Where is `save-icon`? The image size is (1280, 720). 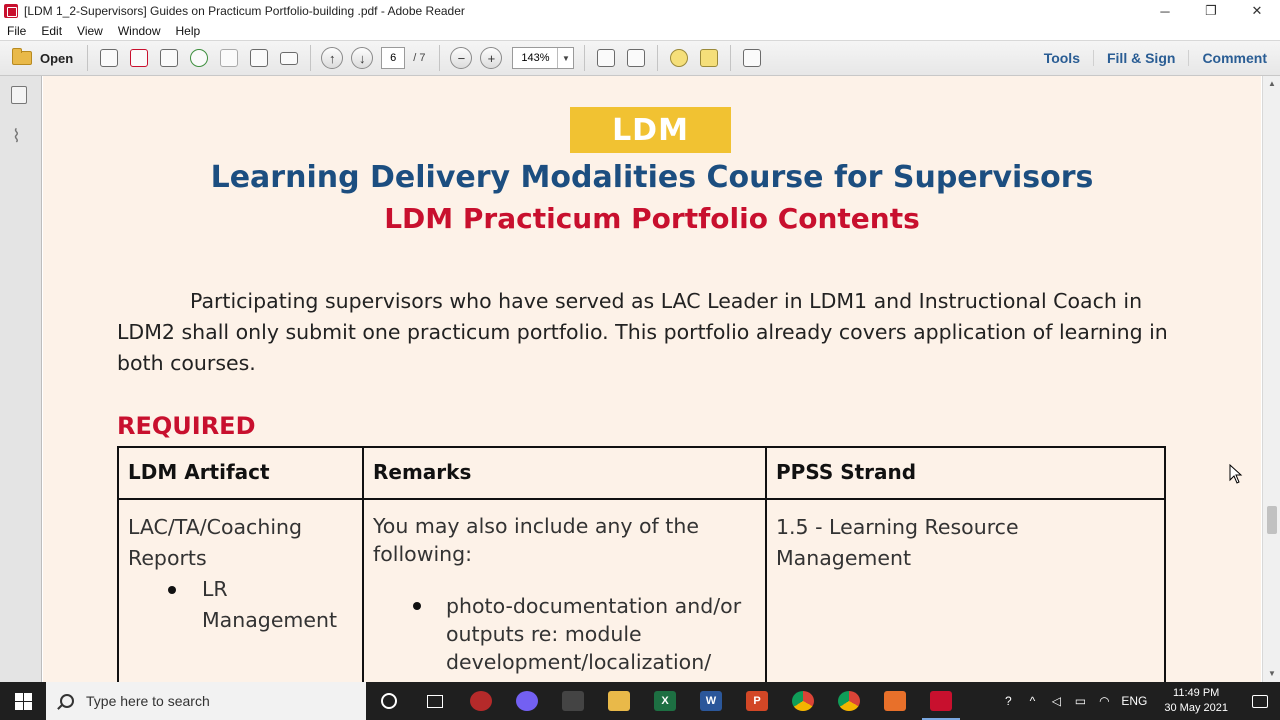 save-icon is located at coordinates (229, 58).